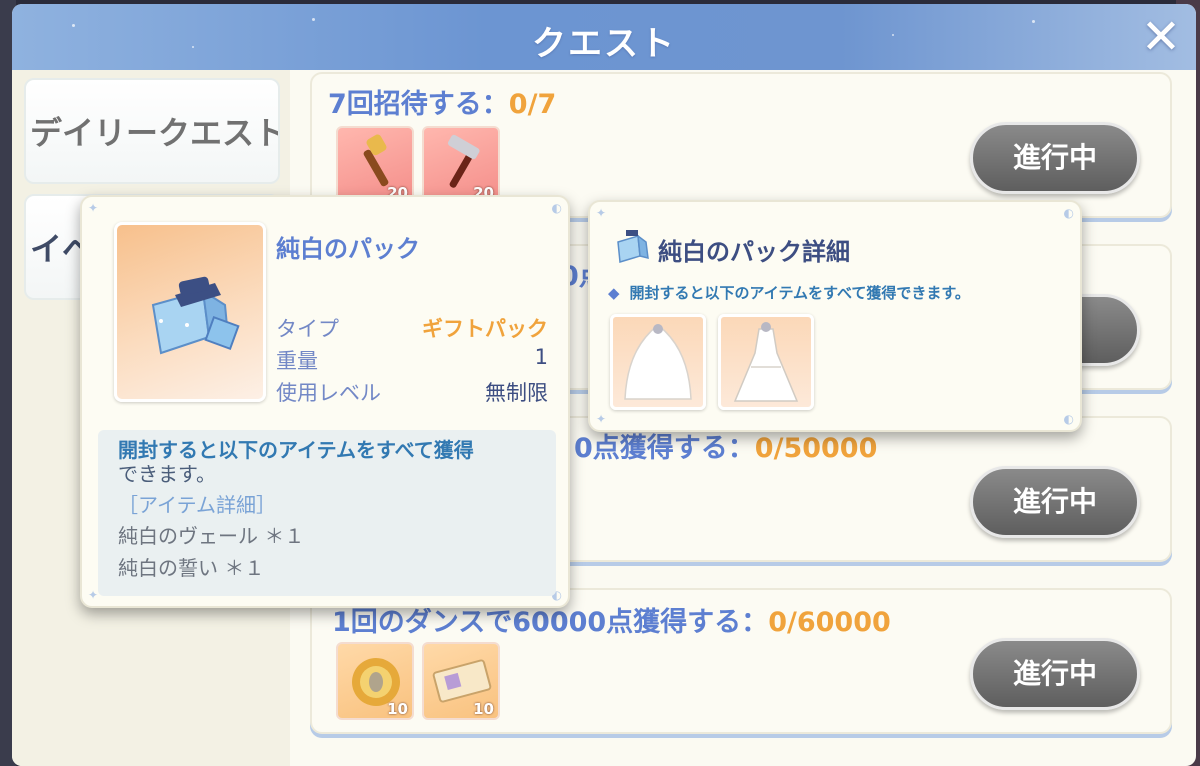 The width and height of the screenshot is (1200, 766). What do you see at coordinates (412, 359) in the screenshot?
I see `item-weight-row: 重量 1` at bounding box center [412, 359].